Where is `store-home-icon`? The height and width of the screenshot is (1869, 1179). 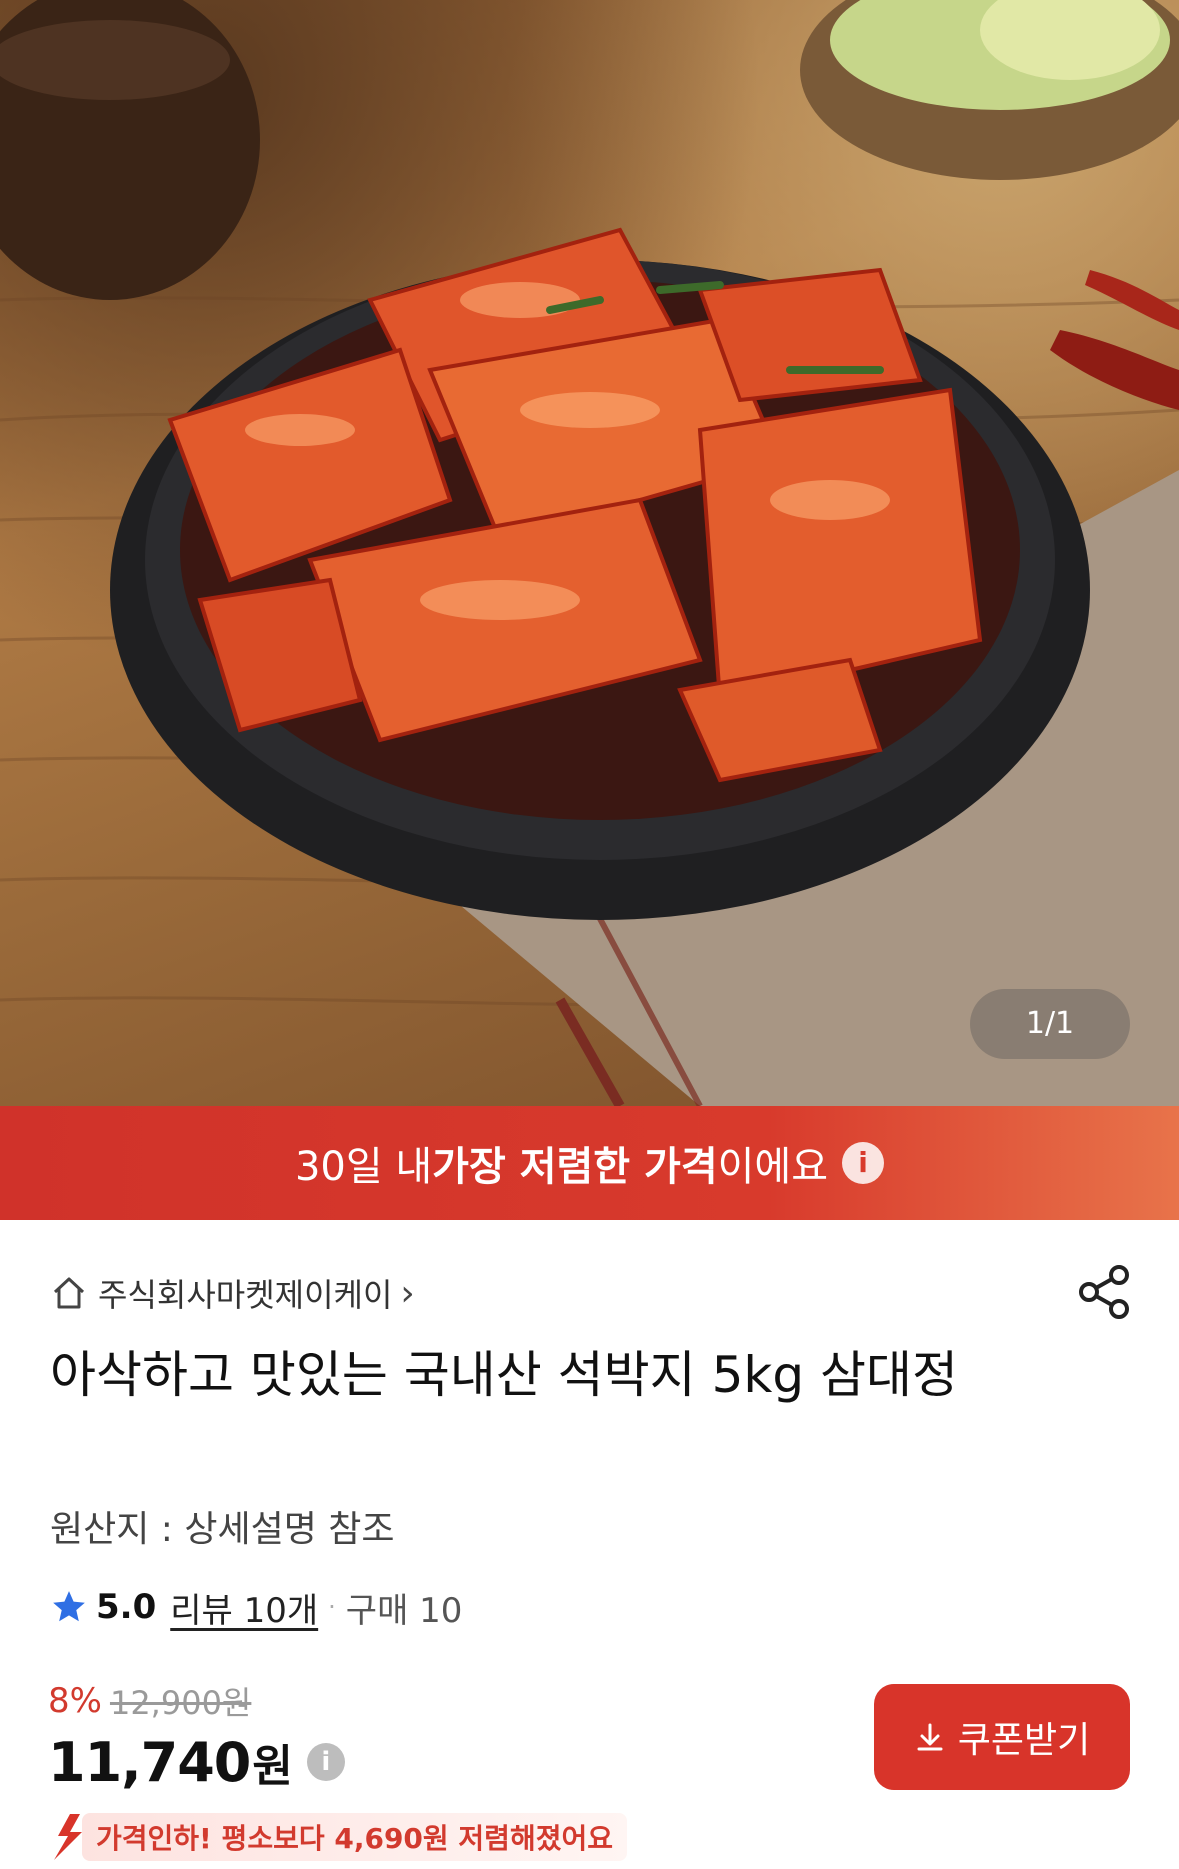 store-home-icon is located at coordinates (69, 1293).